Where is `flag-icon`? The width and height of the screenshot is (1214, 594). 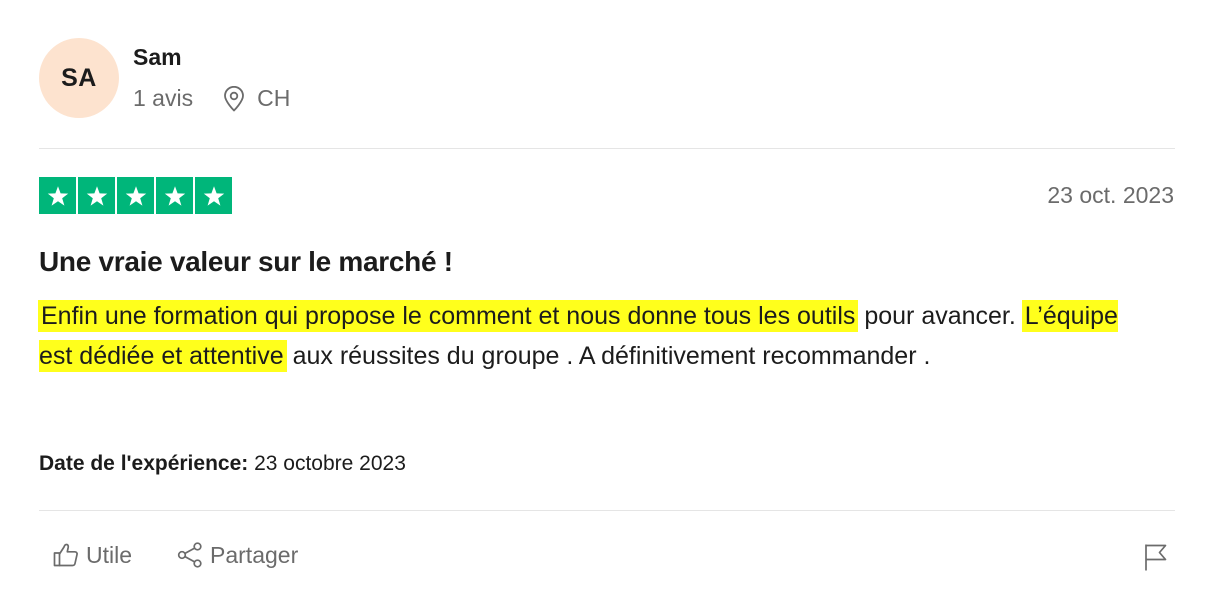 flag-icon is located at coordinates (1156, 560).